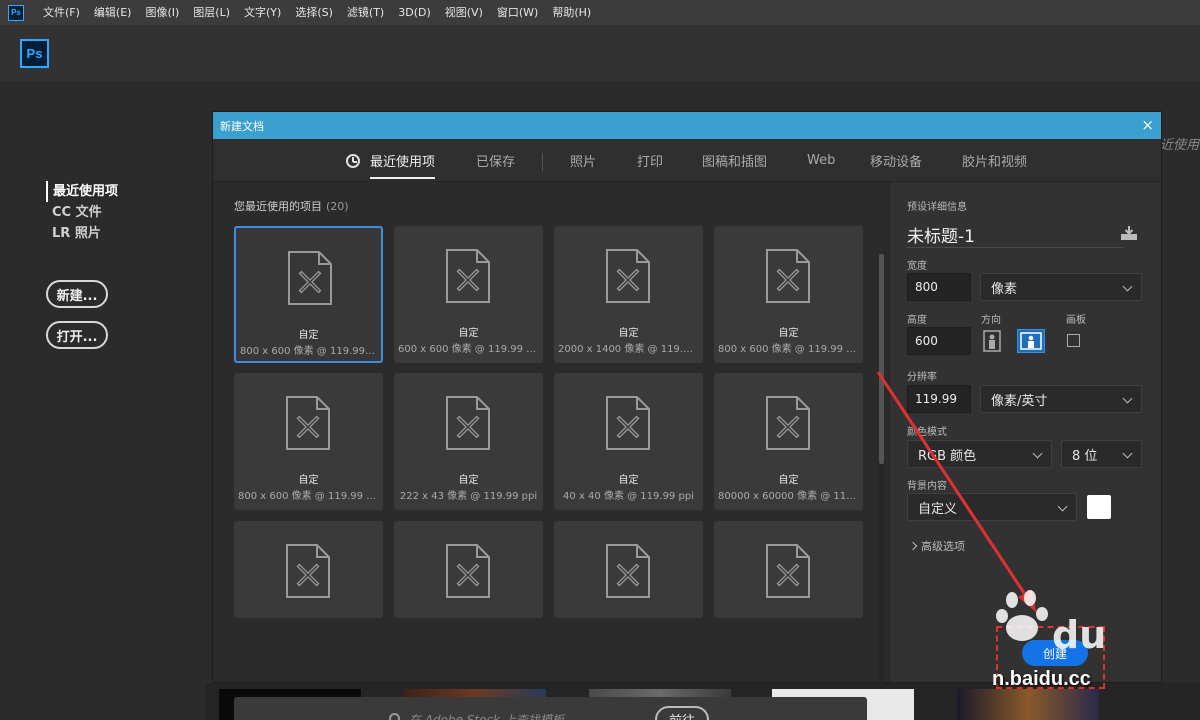 This screenshot has height=720, width=1200. I want to click on menu-image: 图像(I), so click(162, 12).